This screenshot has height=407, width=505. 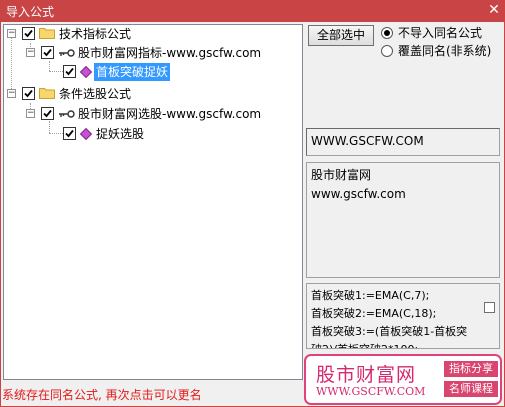 I want to click on preview-checkbox, so click(x=489, y=307).